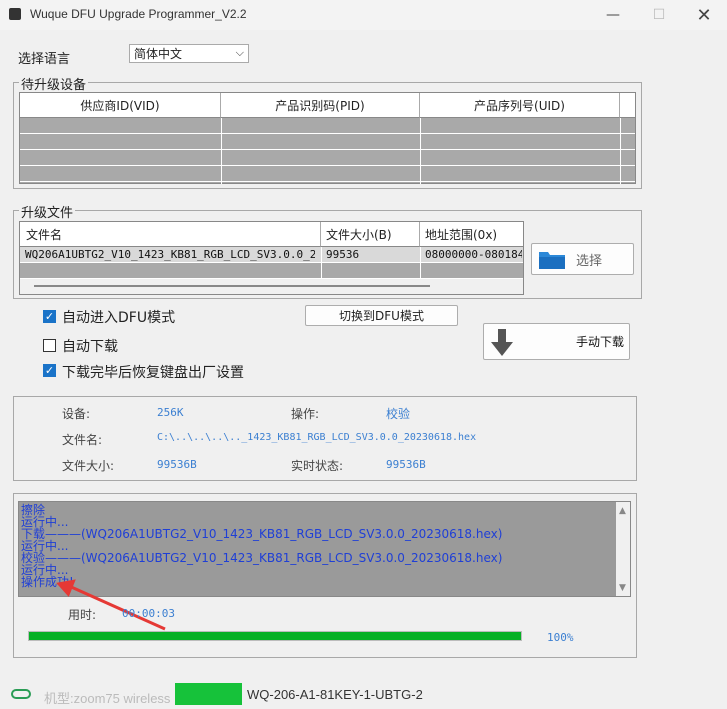 Image resolution: width=727 pixels, height=709 pixels. What do you see at coordinates (76, 414) in the screenshot?
I see `device-label: 设备:` at bounding box center [76, 414].